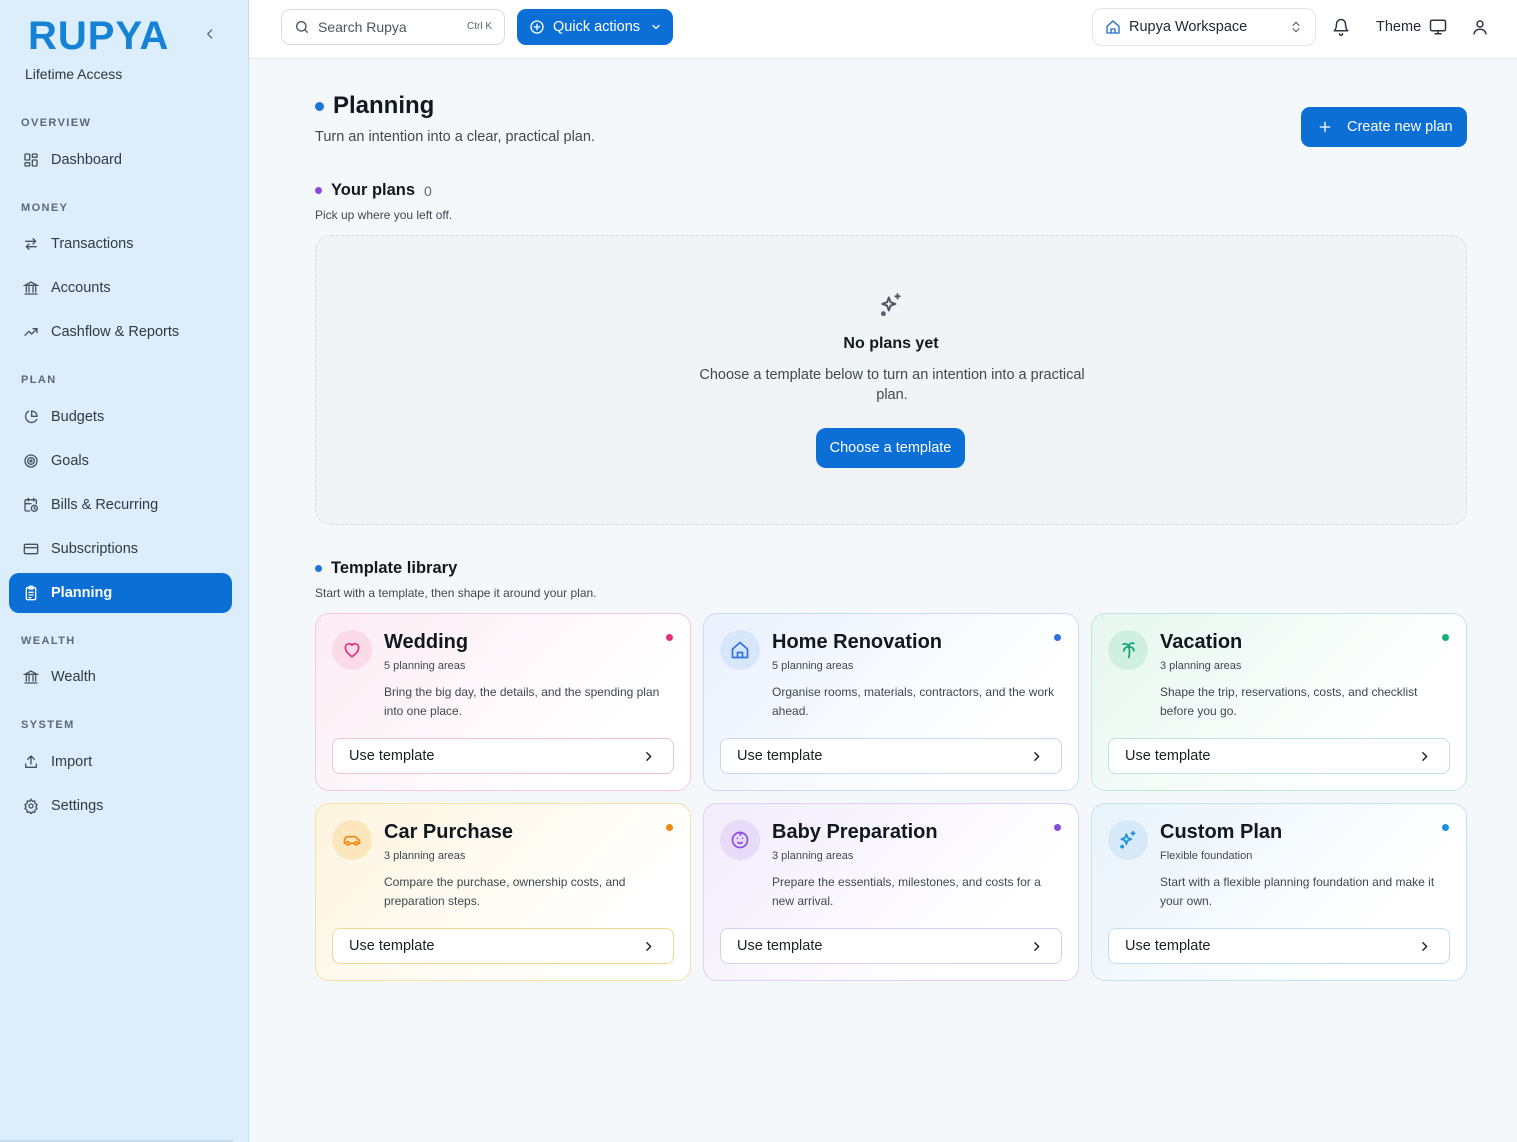  I want to click on empty-title: No plans yet, so click(891, 343).